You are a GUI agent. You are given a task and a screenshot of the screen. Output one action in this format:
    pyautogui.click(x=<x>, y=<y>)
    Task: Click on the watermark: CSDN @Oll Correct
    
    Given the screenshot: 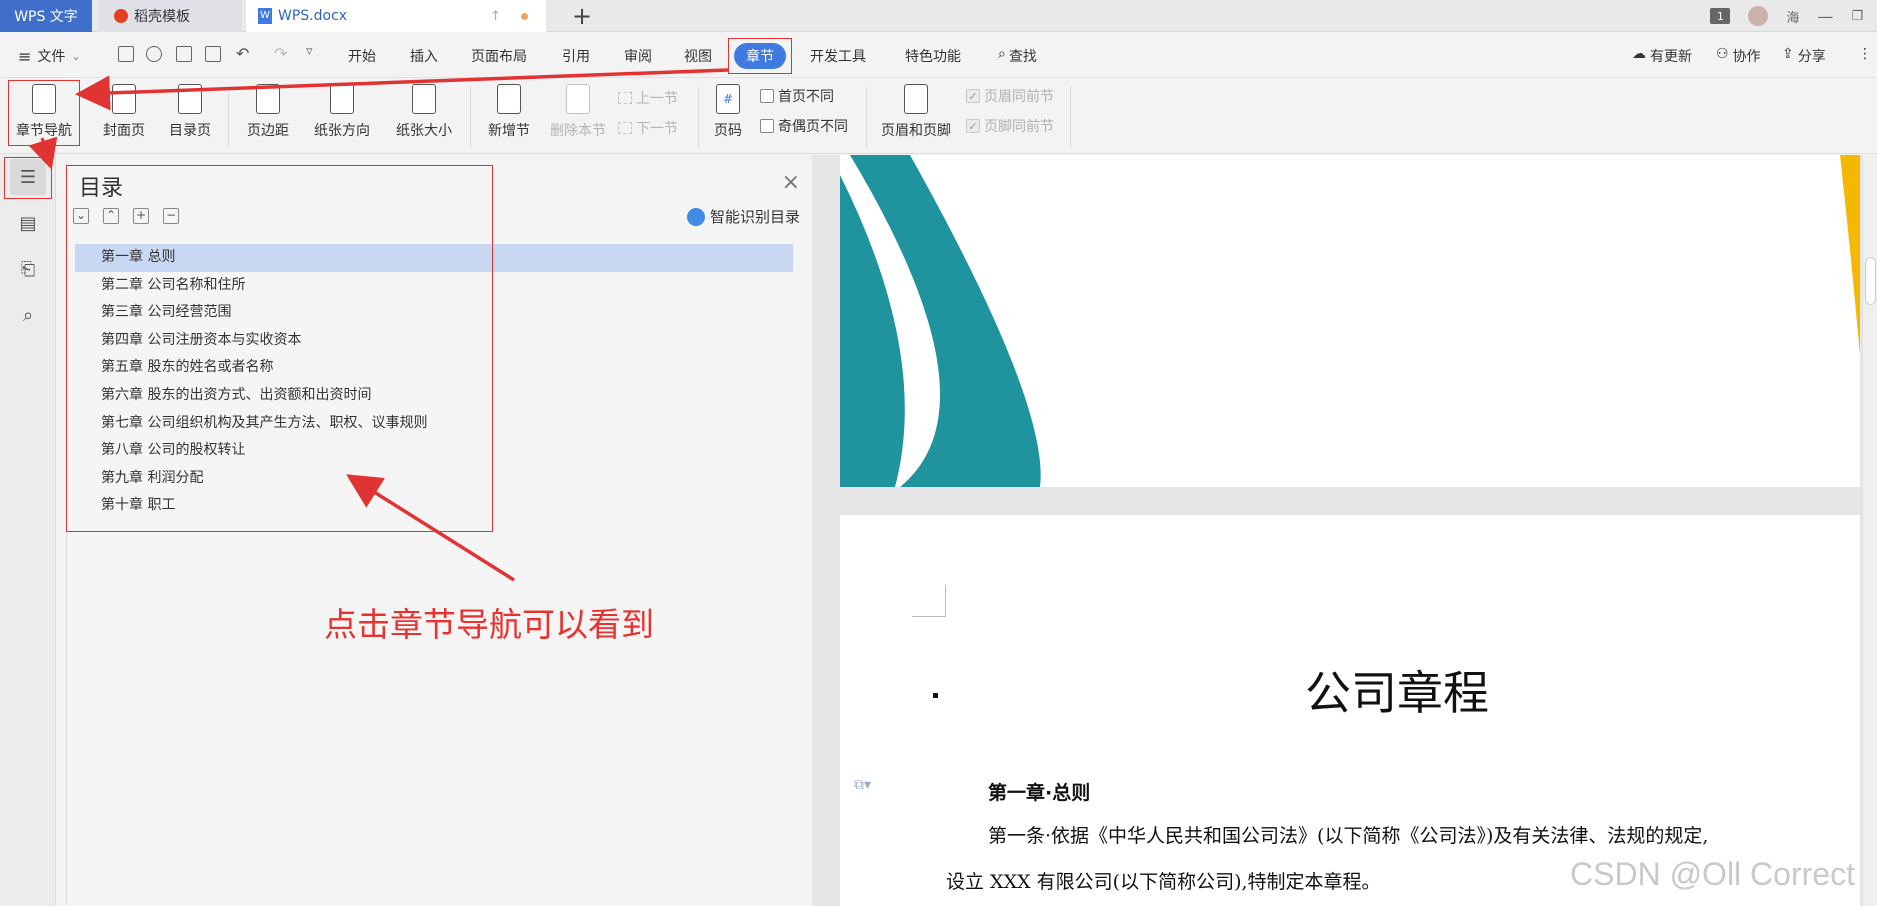 What is the action you would take?
    pyautogui.click(x=1712, y=874)
    